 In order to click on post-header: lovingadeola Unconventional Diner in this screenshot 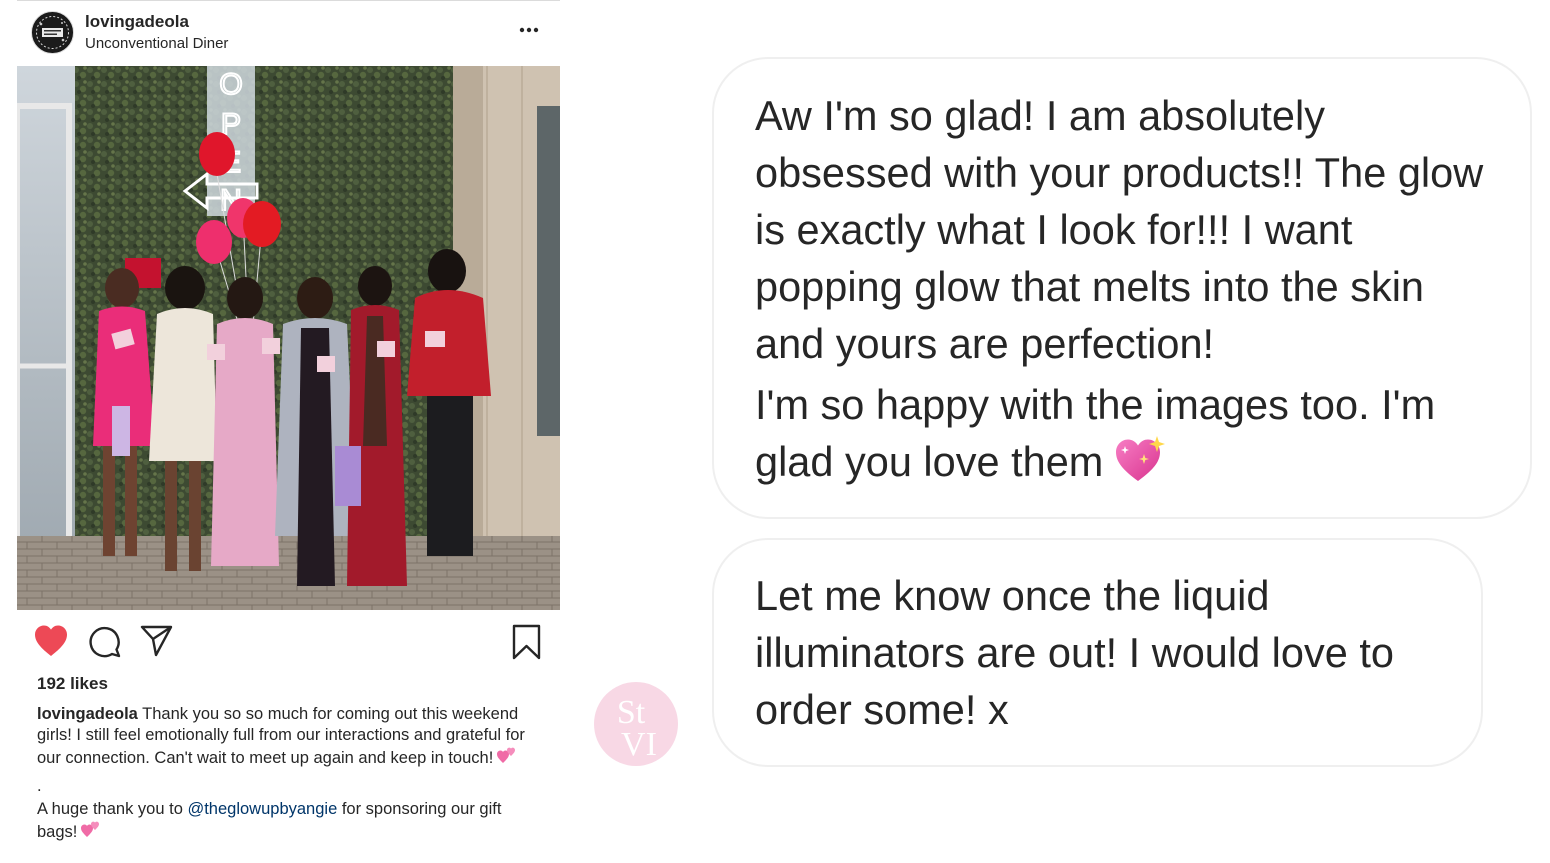, I will do `click(288, 32)`.